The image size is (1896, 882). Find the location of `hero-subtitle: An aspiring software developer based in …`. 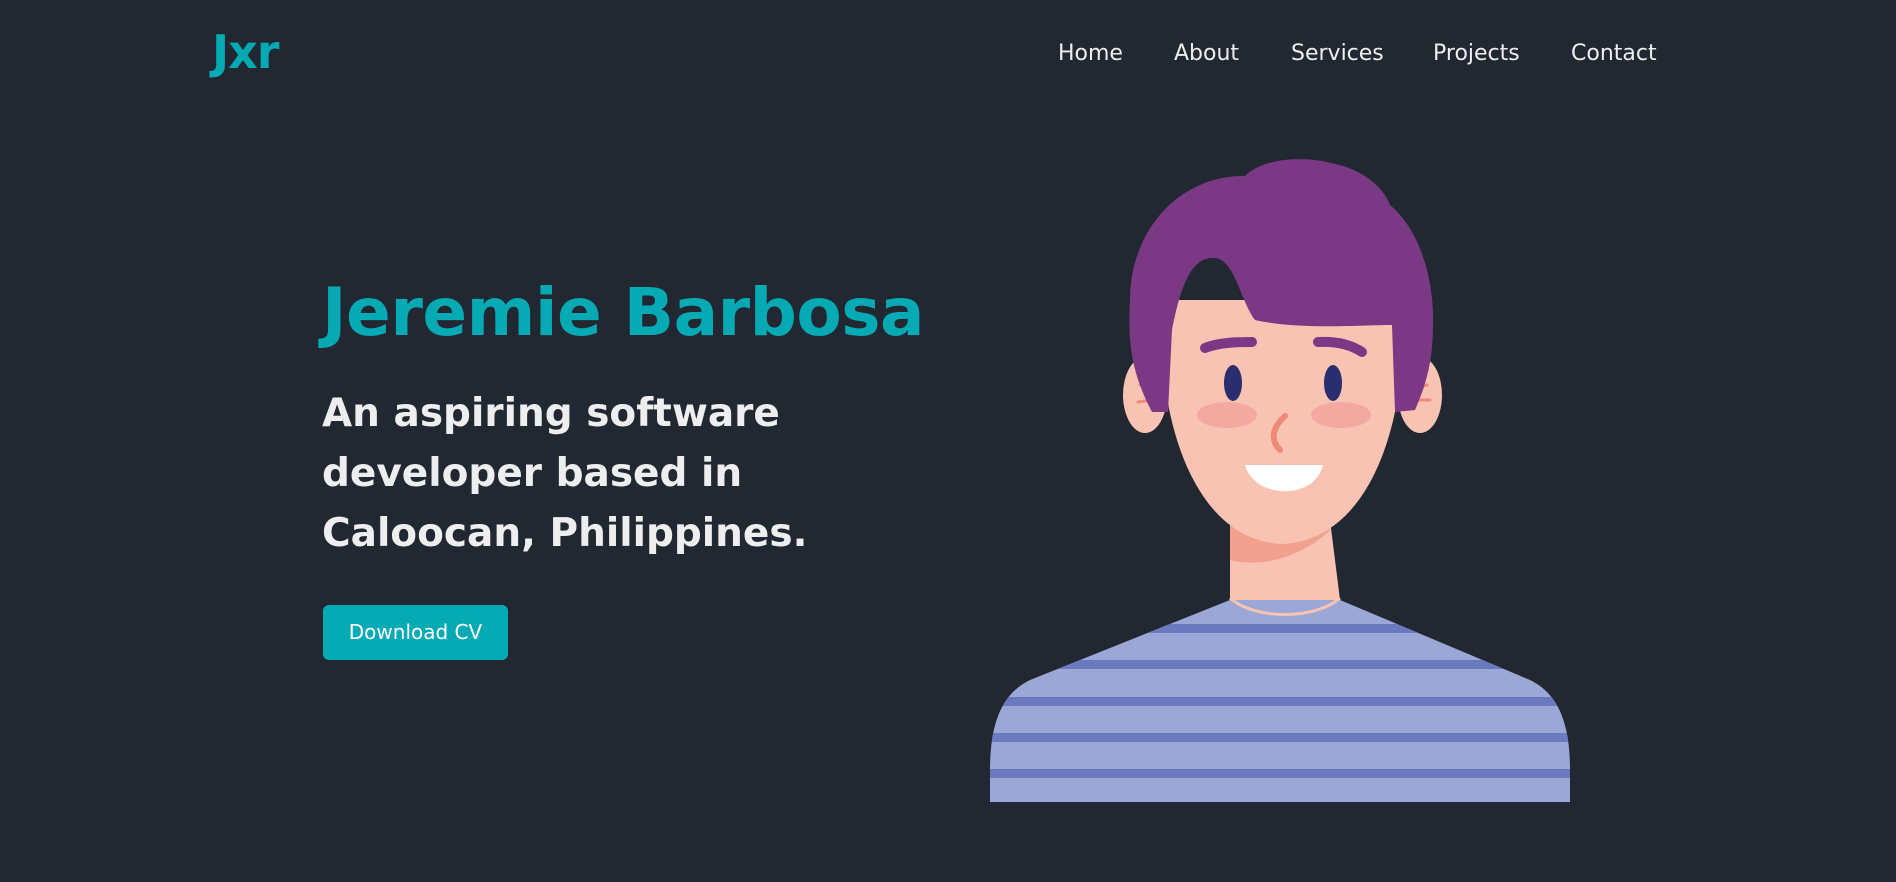

hero-subtitle: An aspiring software developer based in … is located at coordinates (565, 473).